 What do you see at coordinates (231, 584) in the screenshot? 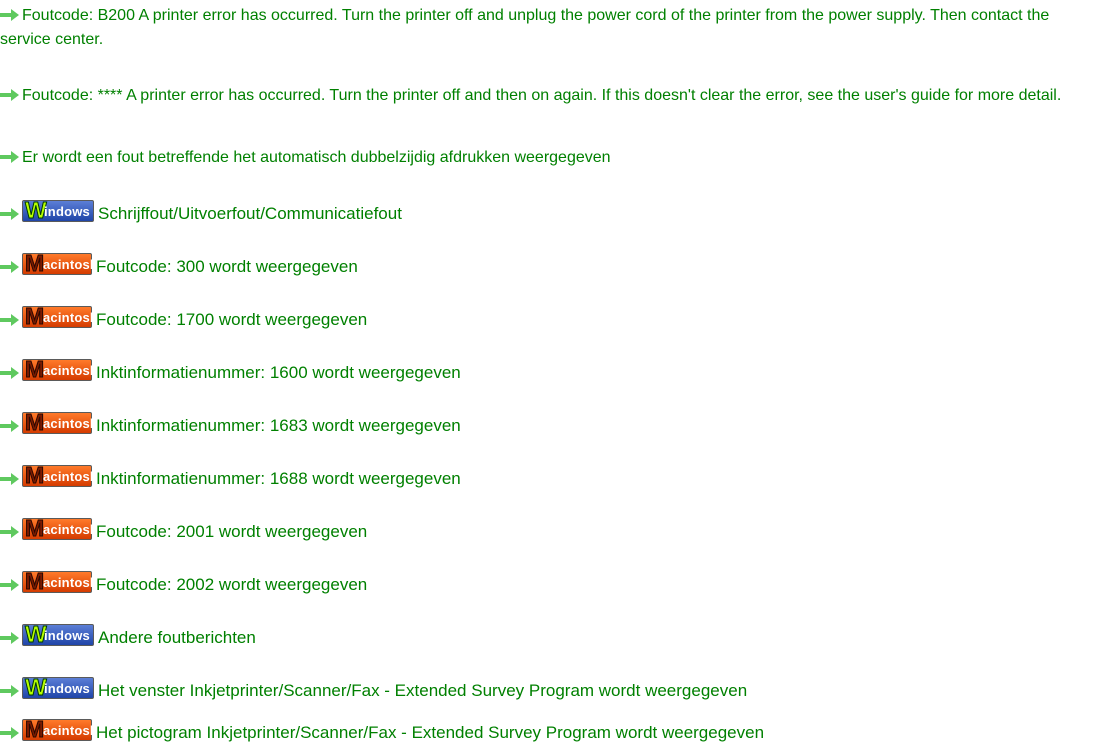
I see `link-text: Foutcode: 2002 wordt weergegeven` at bounding box center [231, 584].